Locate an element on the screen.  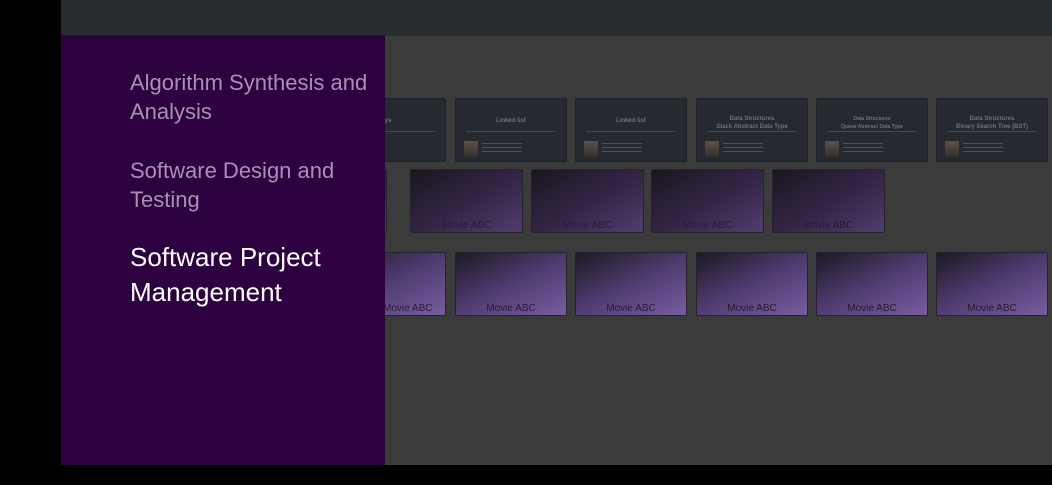
drawer-item-software-project-management: Software Project Management is located at coordinates (255, 275).